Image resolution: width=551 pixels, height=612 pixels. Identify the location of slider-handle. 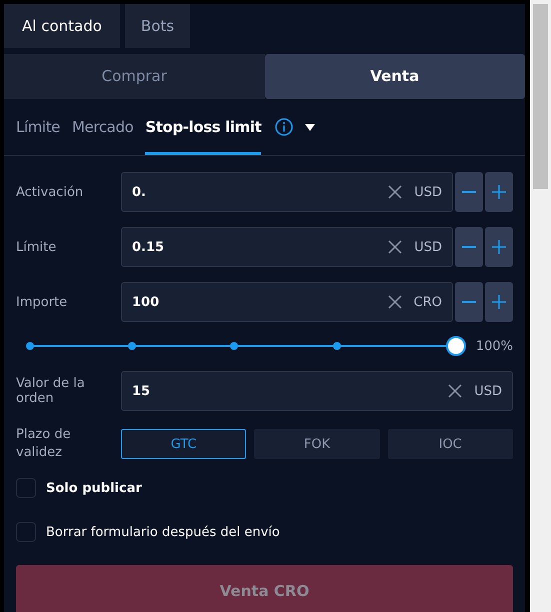
(456, 346).